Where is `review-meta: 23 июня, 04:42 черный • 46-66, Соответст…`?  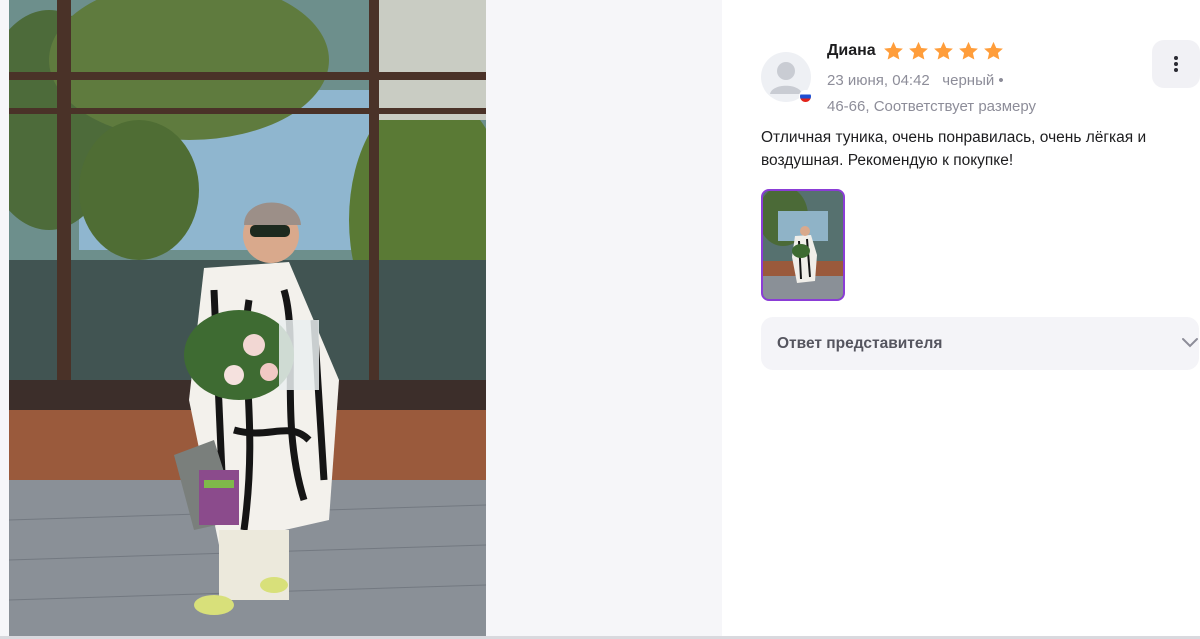 review-meta: 23 июня, 04:42 черный • 46-66, Соответст… is located at coordinates (947, 94).